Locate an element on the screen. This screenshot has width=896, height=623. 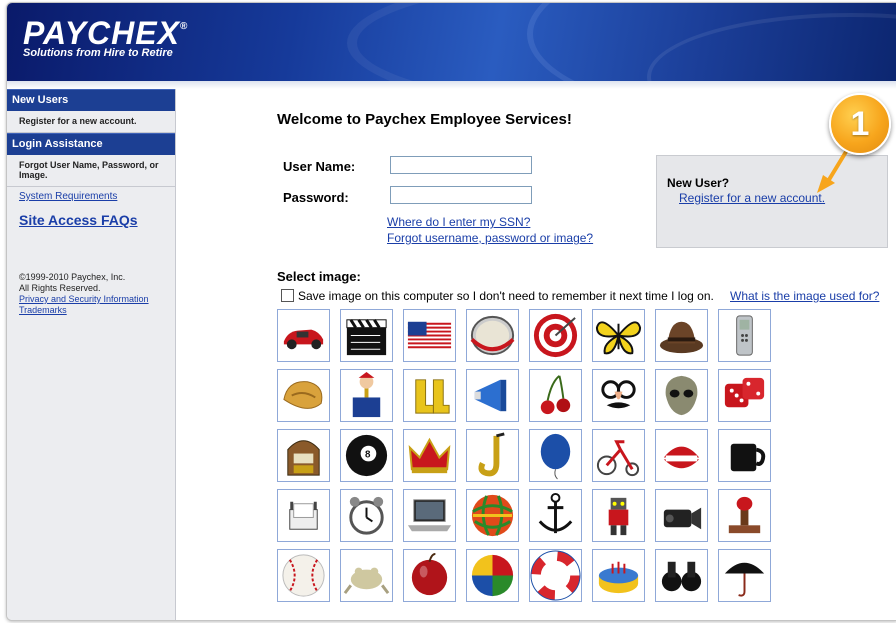
register-text: Register for a new account. is located at coordinates (91, 122).